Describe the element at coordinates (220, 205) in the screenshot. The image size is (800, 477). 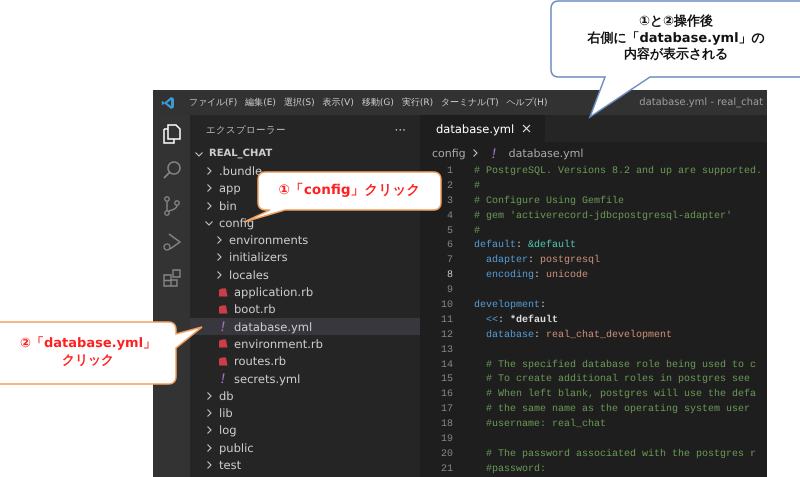
I see `folder-item: bin` at that location.